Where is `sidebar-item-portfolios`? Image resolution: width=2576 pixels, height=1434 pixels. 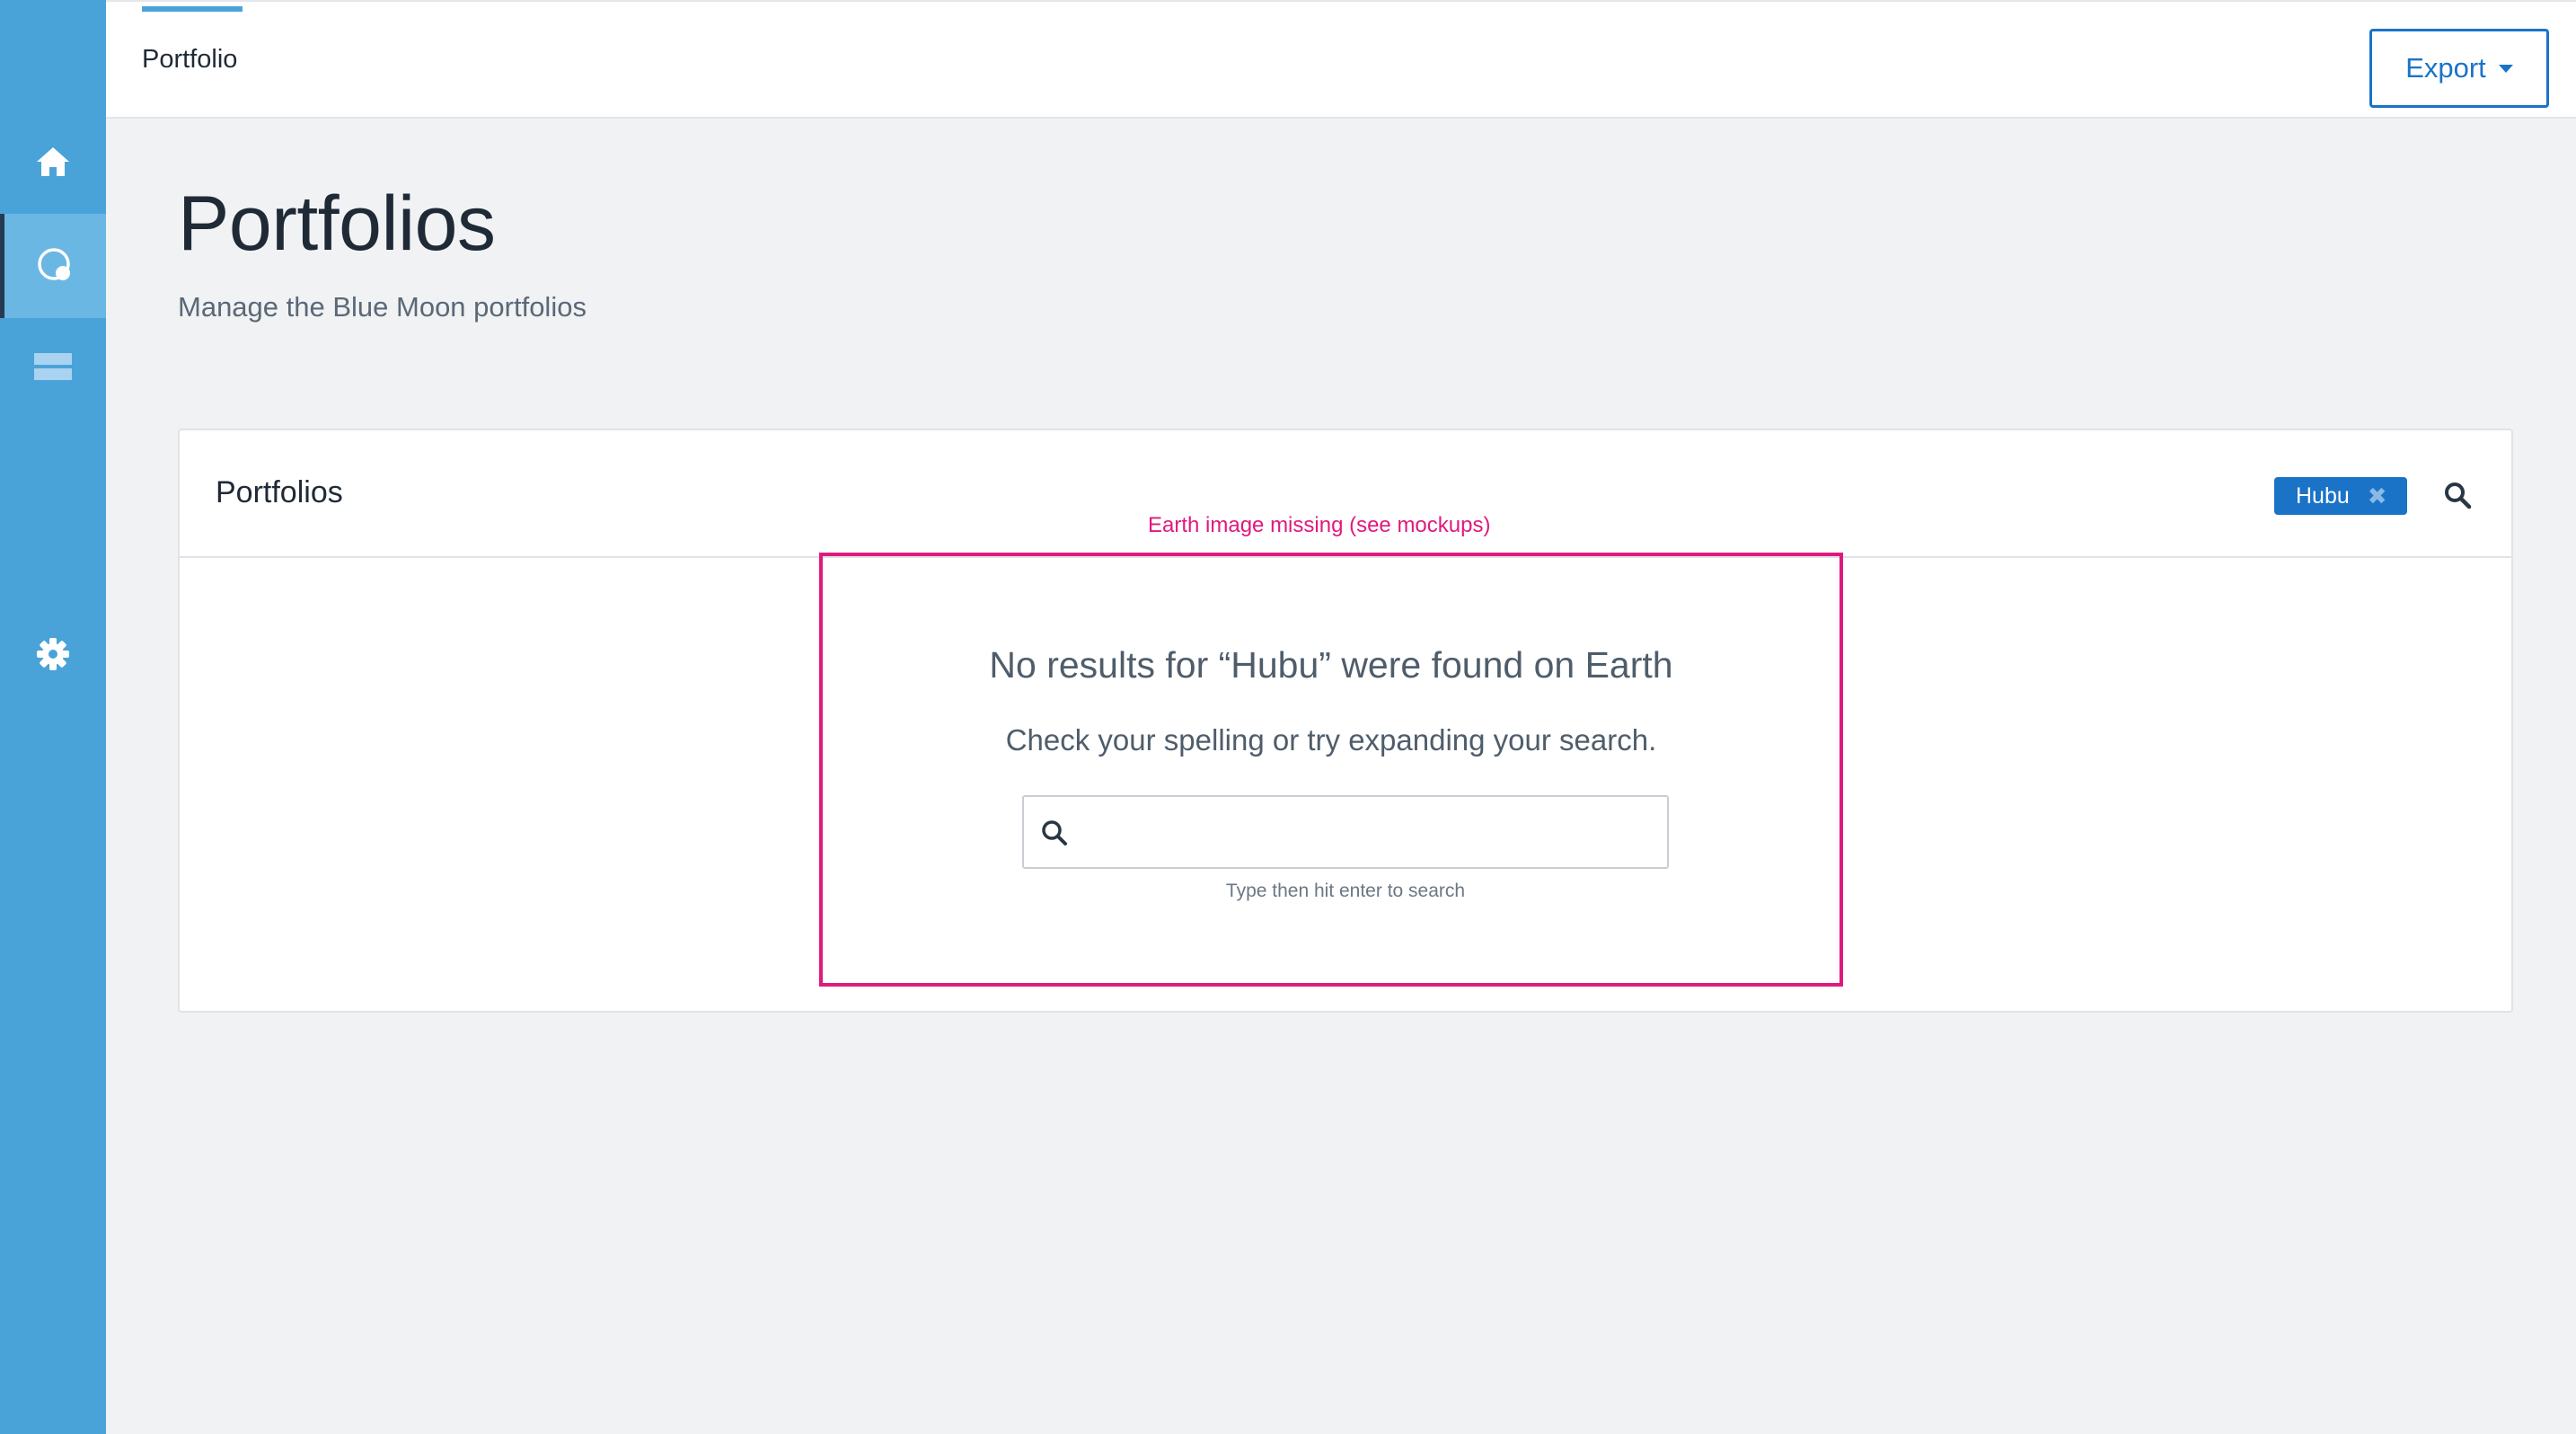 sidebar-item-portfolios is located at coordinates (53, 266).